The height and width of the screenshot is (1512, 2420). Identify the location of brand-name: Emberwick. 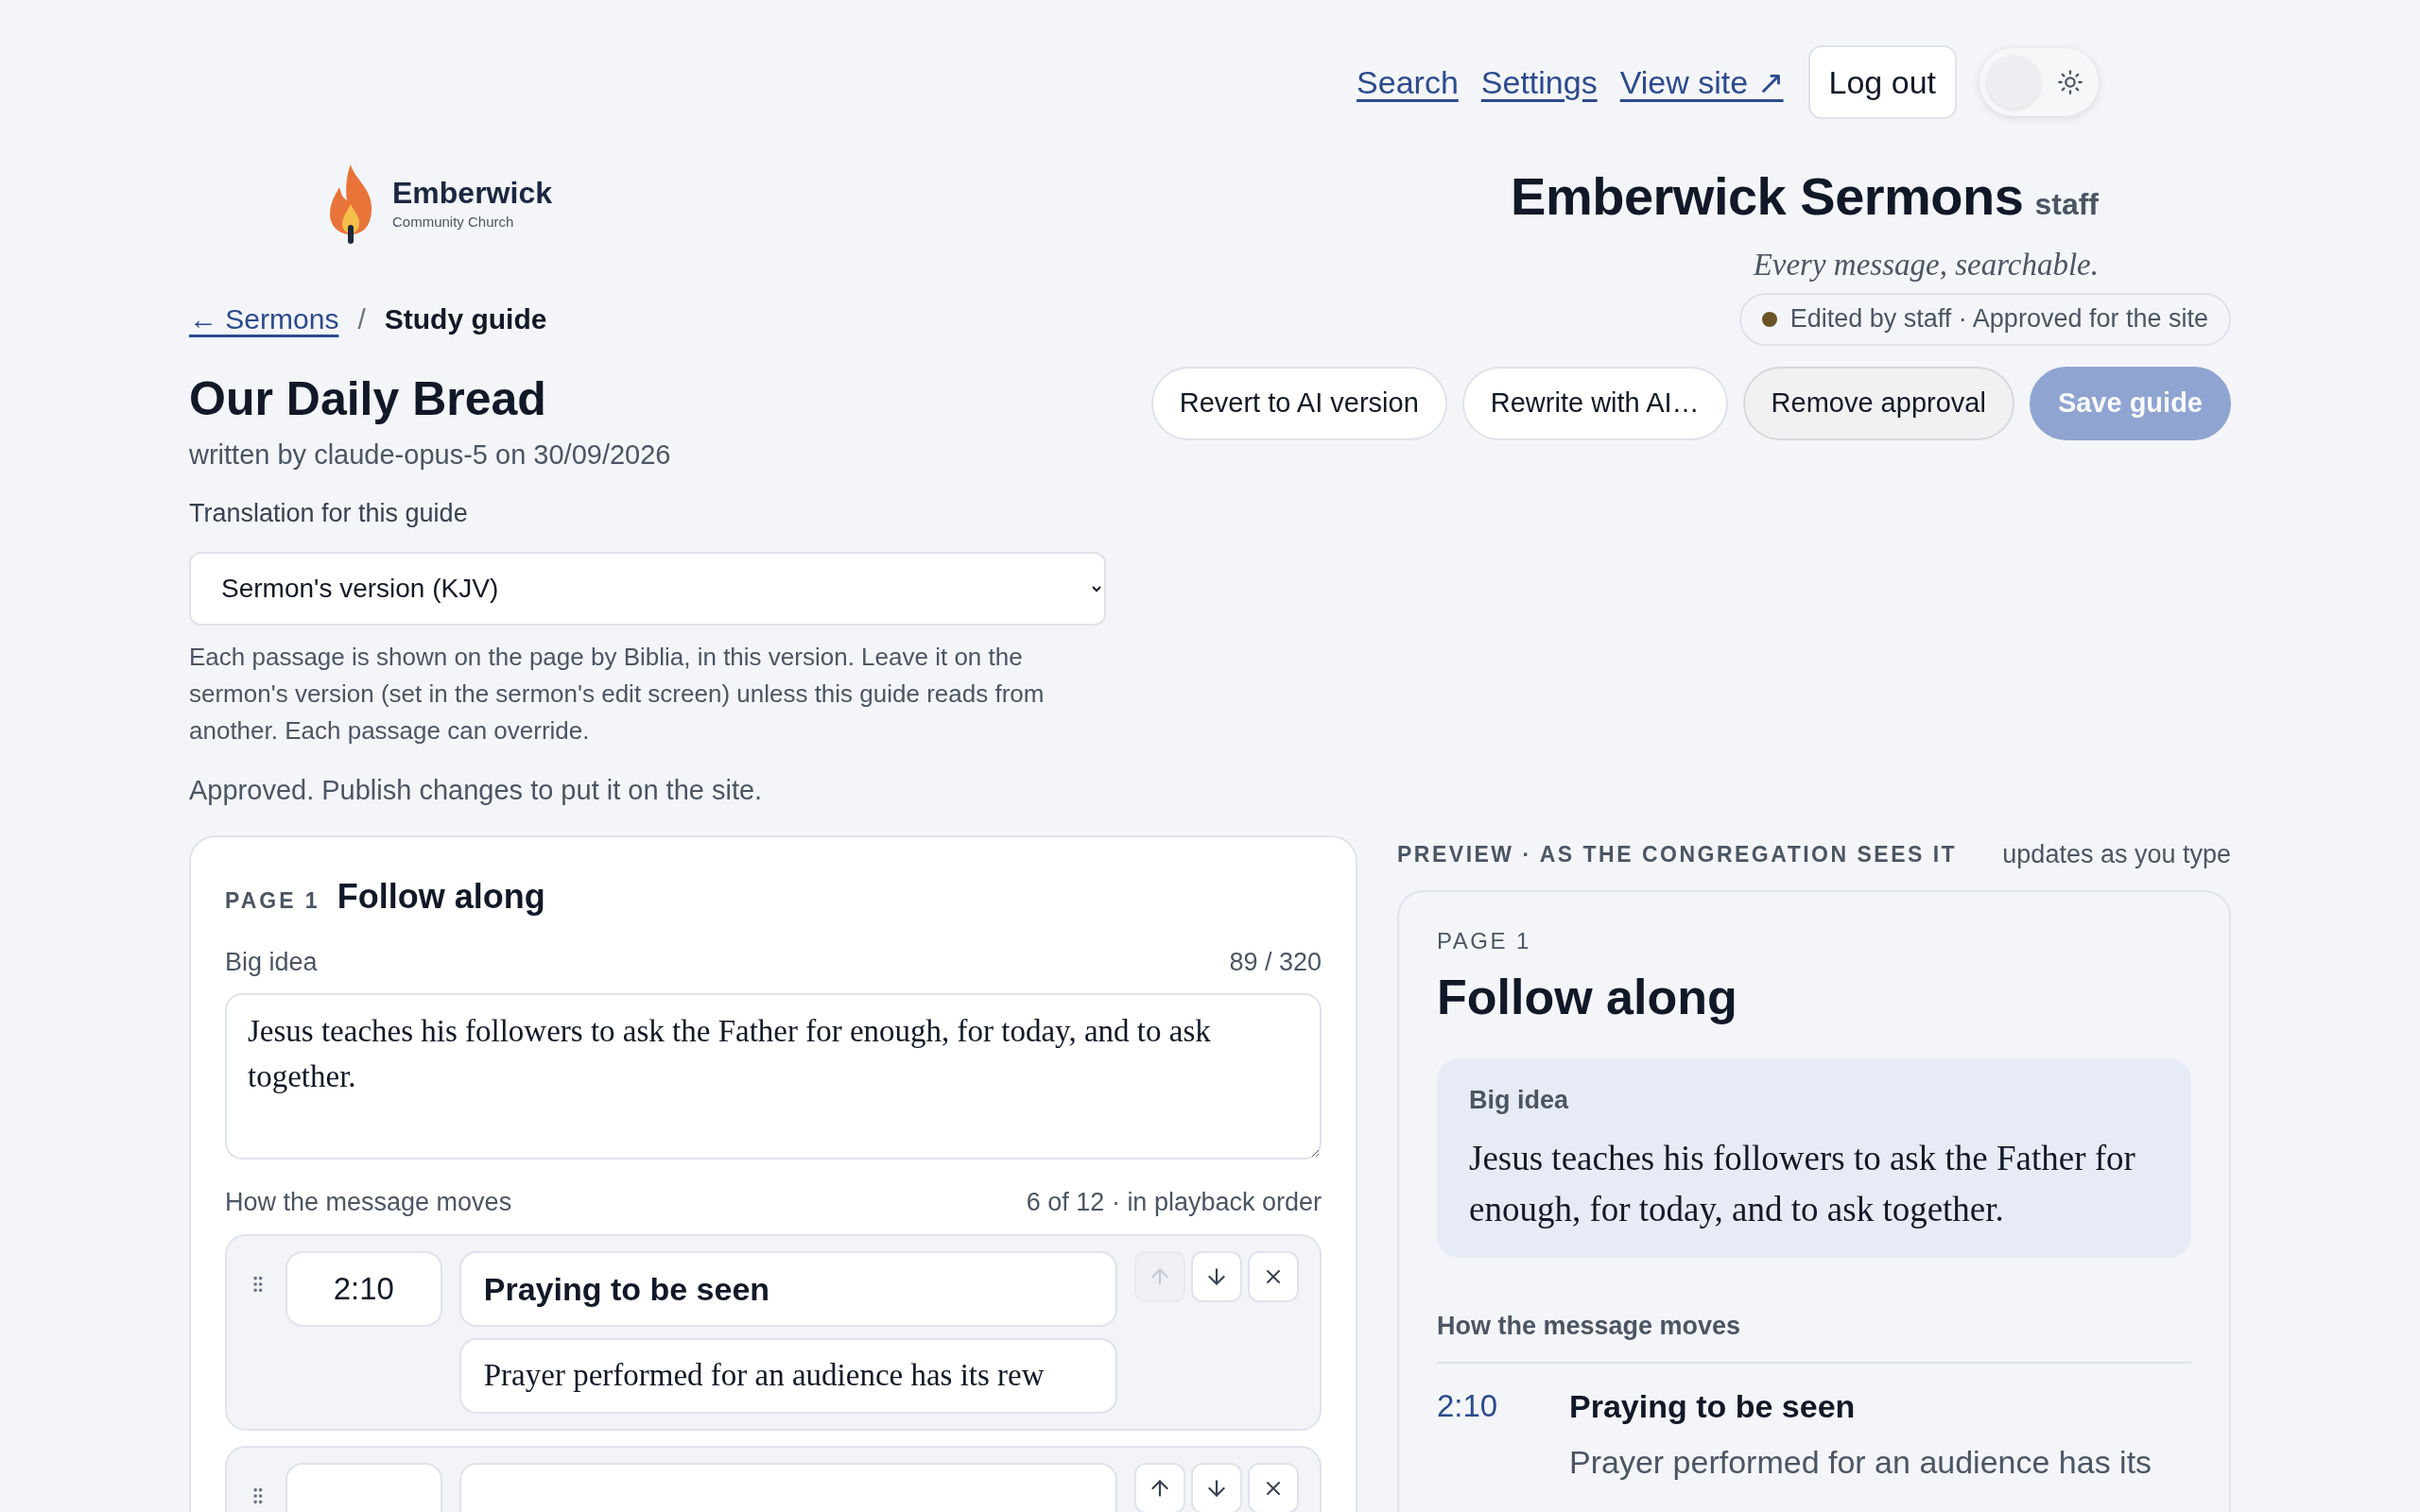
(472, 193).